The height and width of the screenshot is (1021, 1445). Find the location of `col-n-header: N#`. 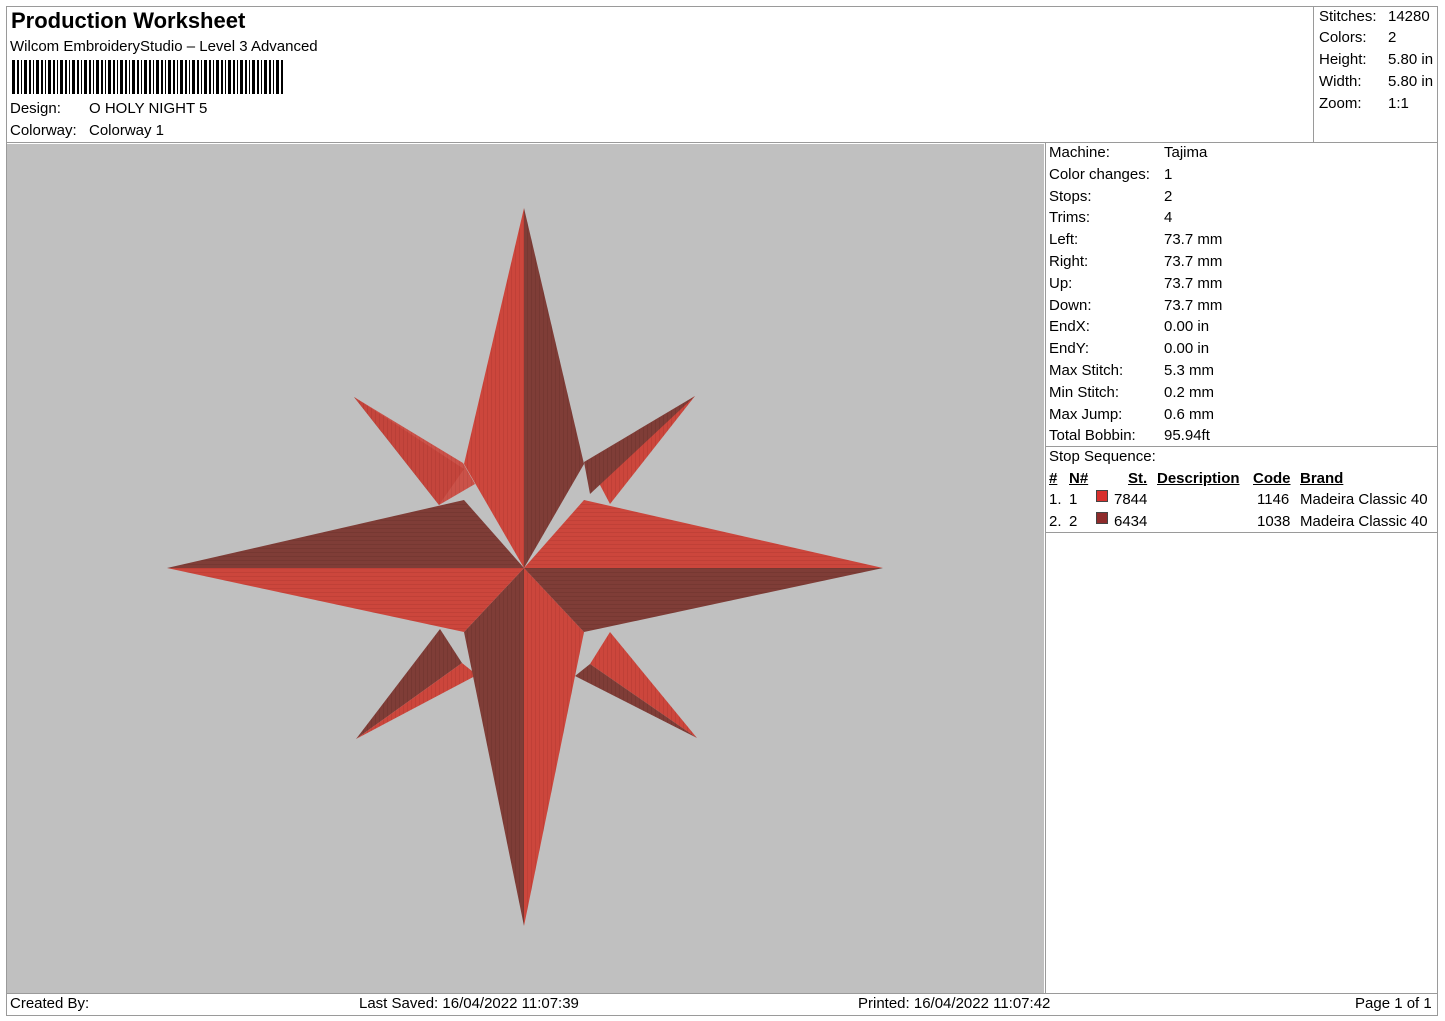

col-n-header: N# is located at coordinates (1079, 478).